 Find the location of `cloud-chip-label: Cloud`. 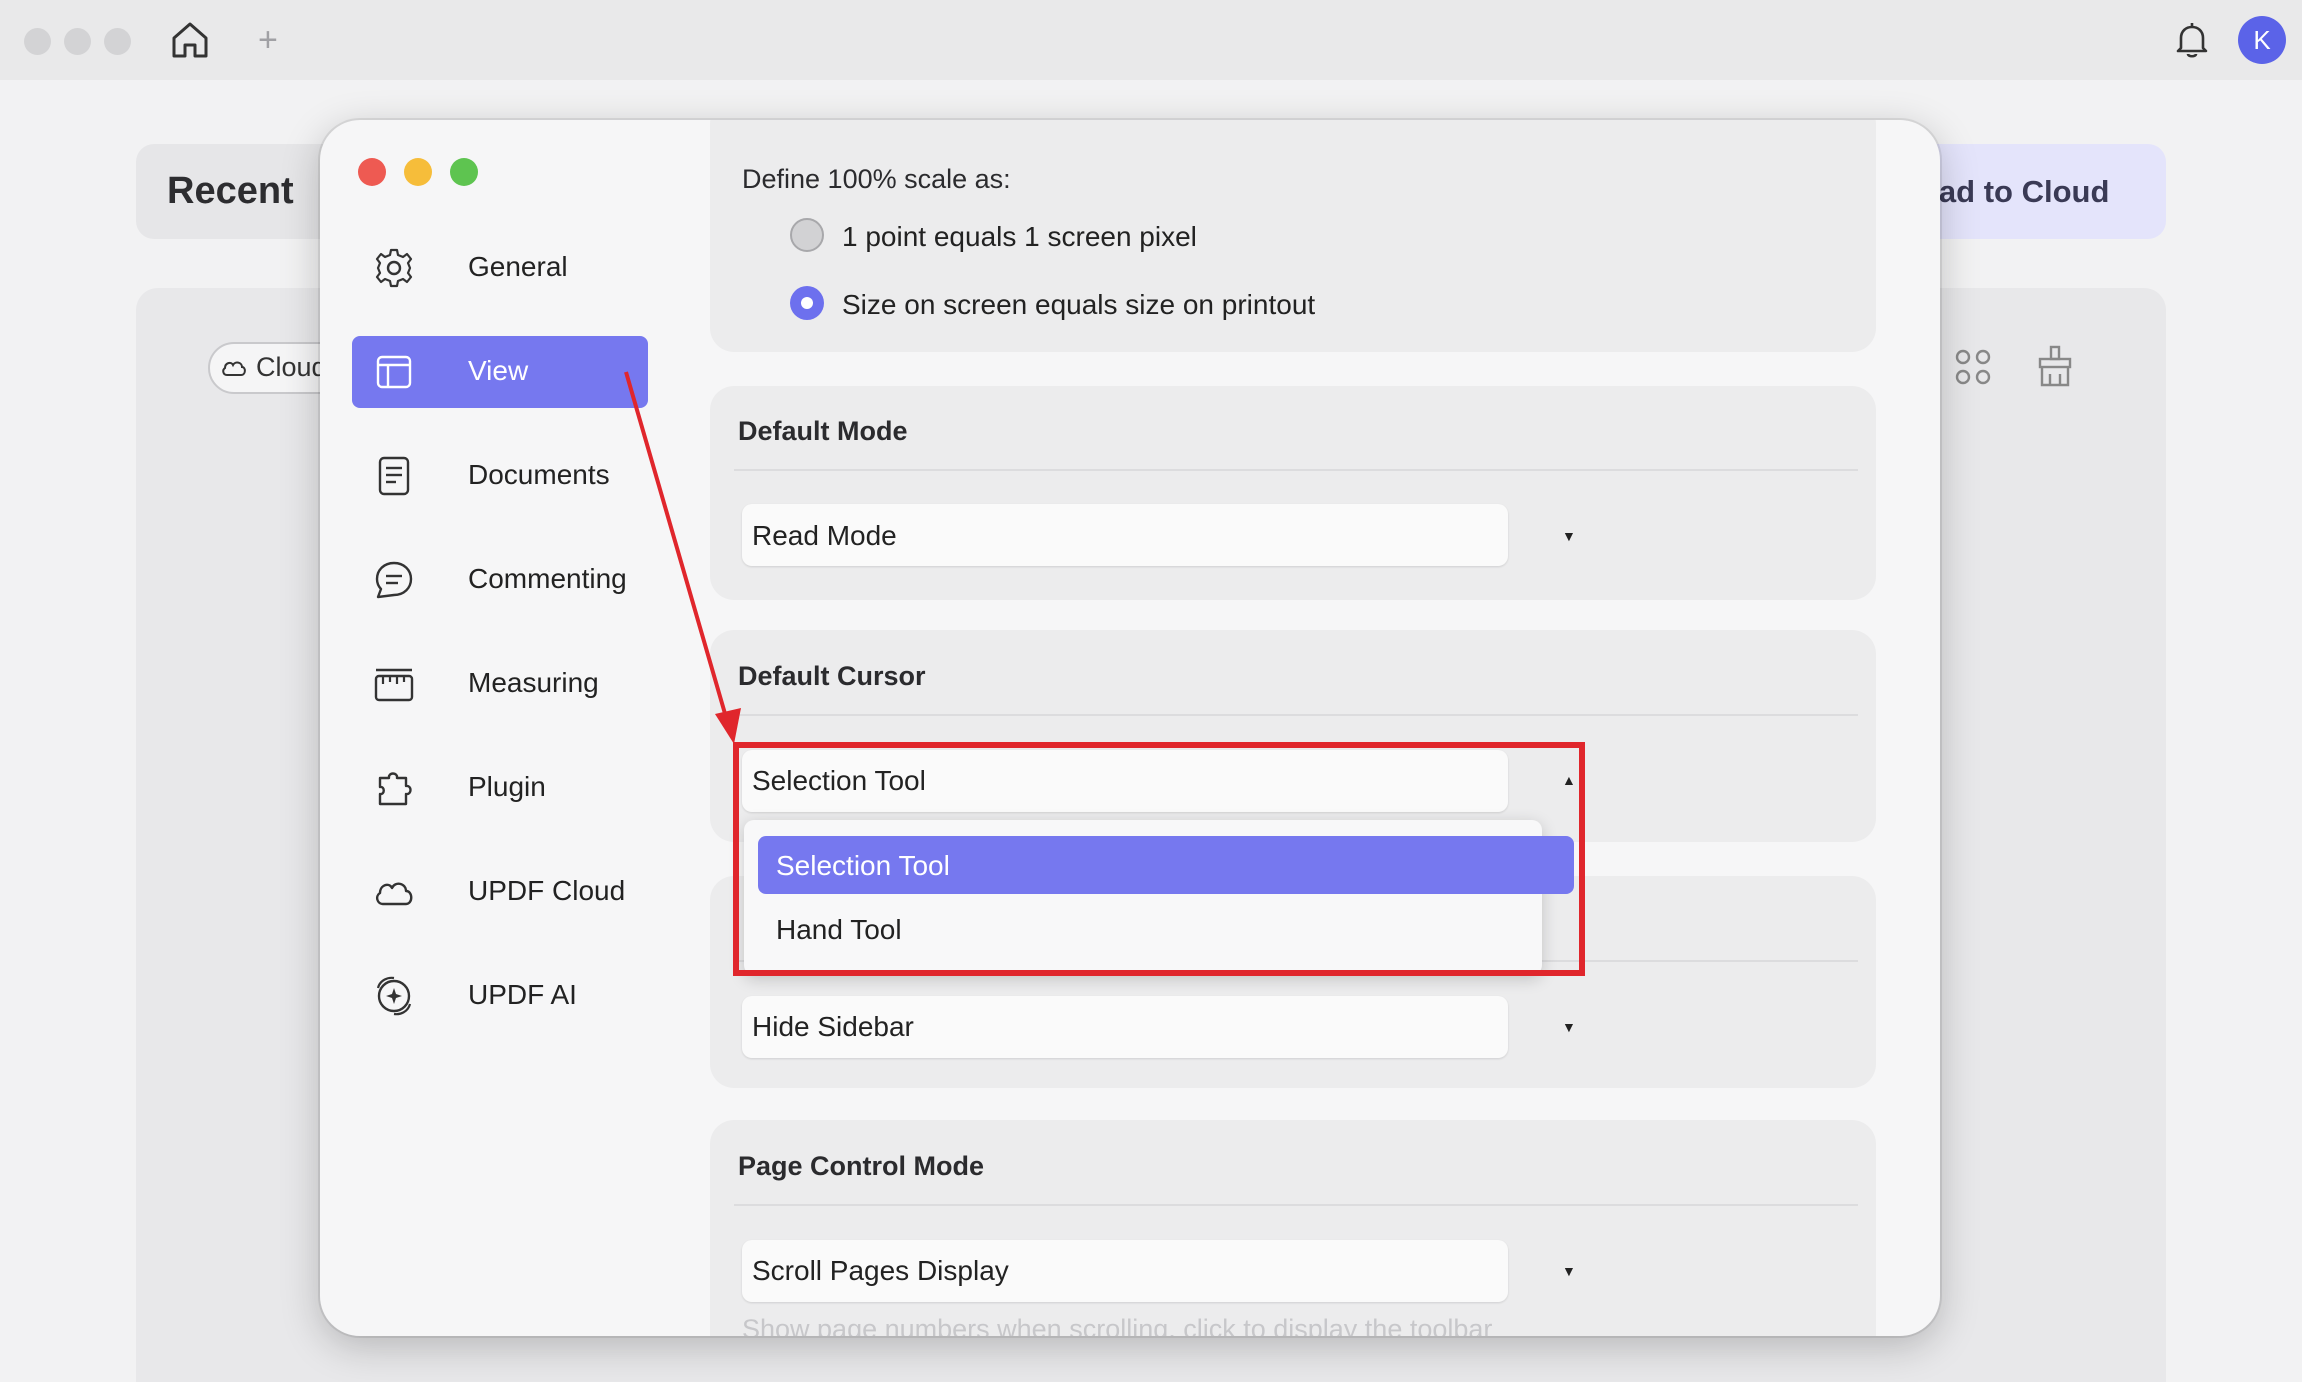

cloud-chip-label: Cloud is located at coordinates (291, 367).